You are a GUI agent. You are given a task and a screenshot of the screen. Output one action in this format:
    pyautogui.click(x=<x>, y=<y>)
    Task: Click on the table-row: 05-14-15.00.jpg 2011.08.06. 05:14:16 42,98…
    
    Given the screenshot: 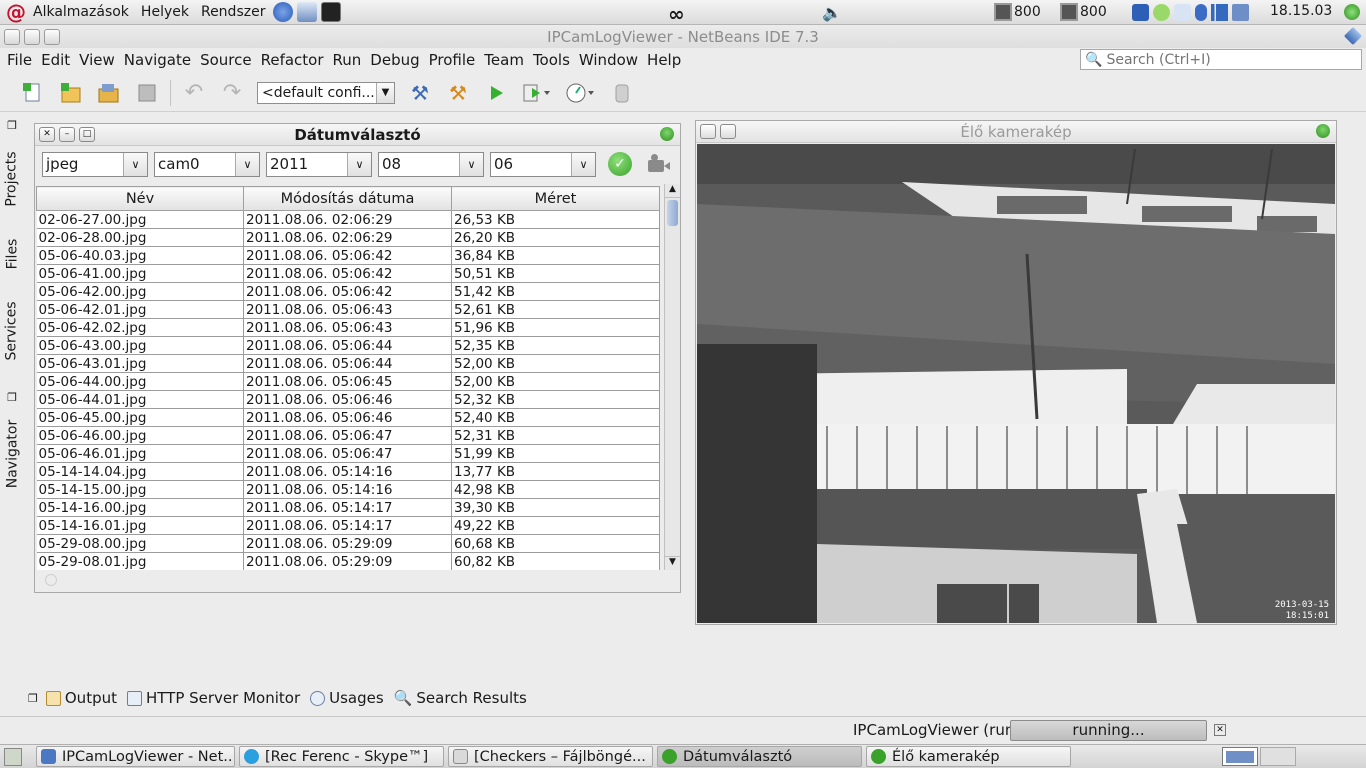 What is the action you would take?
    pyautogui.click(x=348, y=489)
    